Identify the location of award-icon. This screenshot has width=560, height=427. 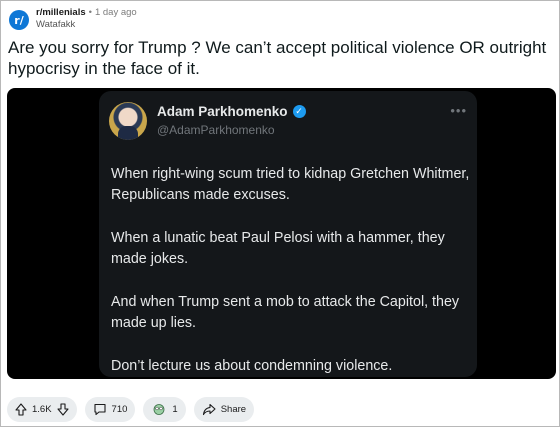
(159, 409).